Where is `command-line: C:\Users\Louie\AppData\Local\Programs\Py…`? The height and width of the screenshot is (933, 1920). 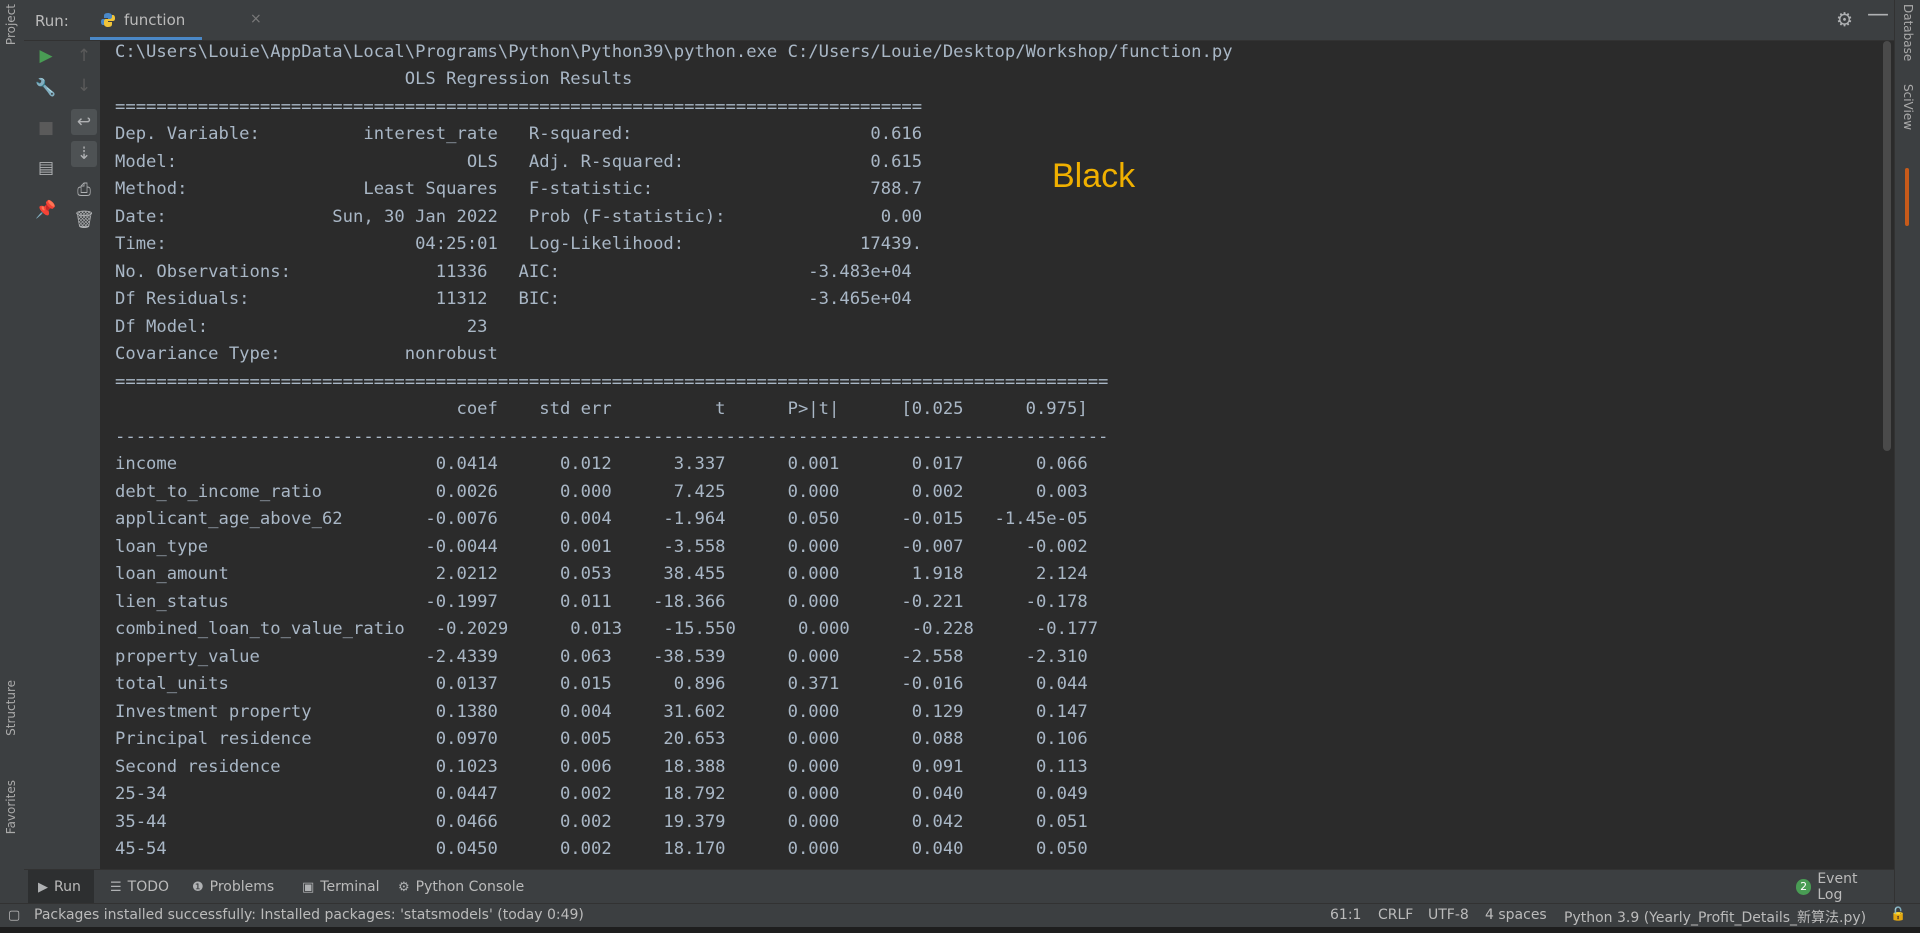 command-line: C:\Users\Louie\AppData\Local\Programs\Py… is located at coordinates (674, 52).